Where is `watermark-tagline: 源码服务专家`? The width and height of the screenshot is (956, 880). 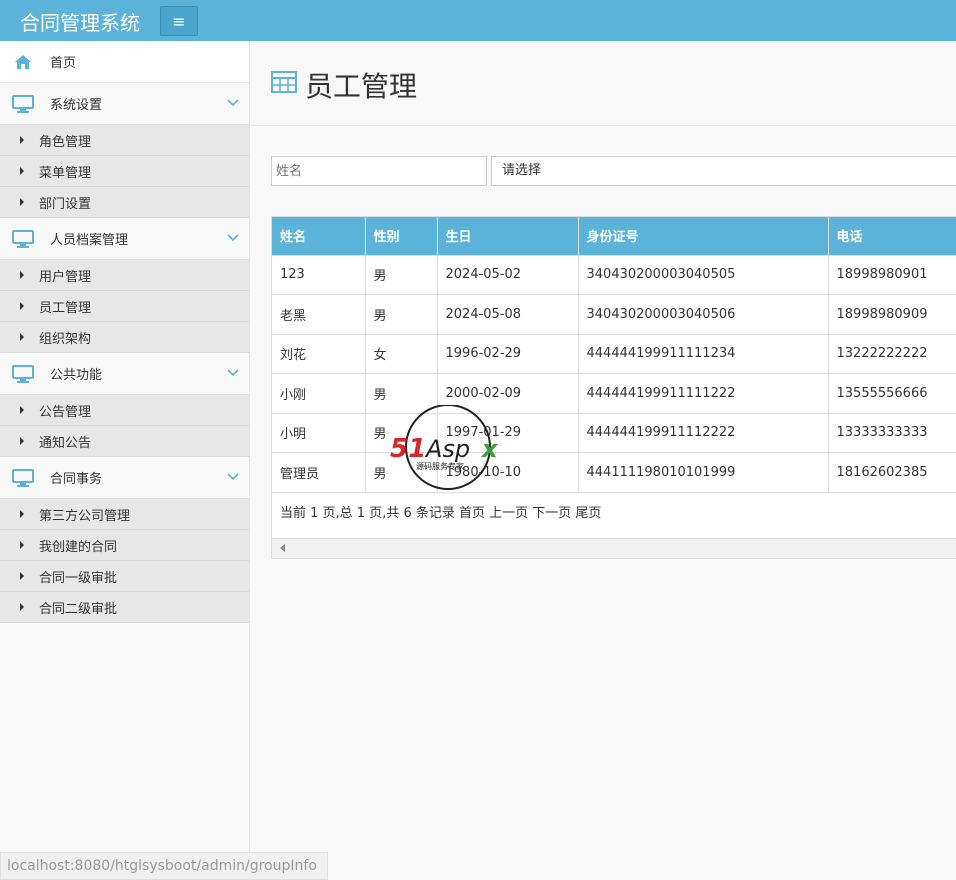 watermark-tagline: 源码服务专家 is located at coordinates (440, 466).